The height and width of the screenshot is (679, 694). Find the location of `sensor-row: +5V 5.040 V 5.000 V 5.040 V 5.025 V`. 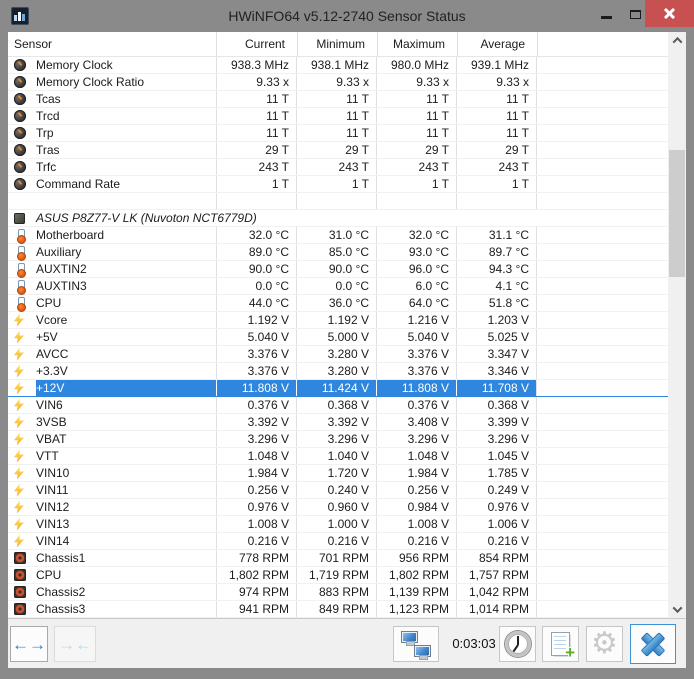

sensor-row: +5V 5.040 V 5.000 V 5.040 V 5.025 V is located at coordinates (338, 337).